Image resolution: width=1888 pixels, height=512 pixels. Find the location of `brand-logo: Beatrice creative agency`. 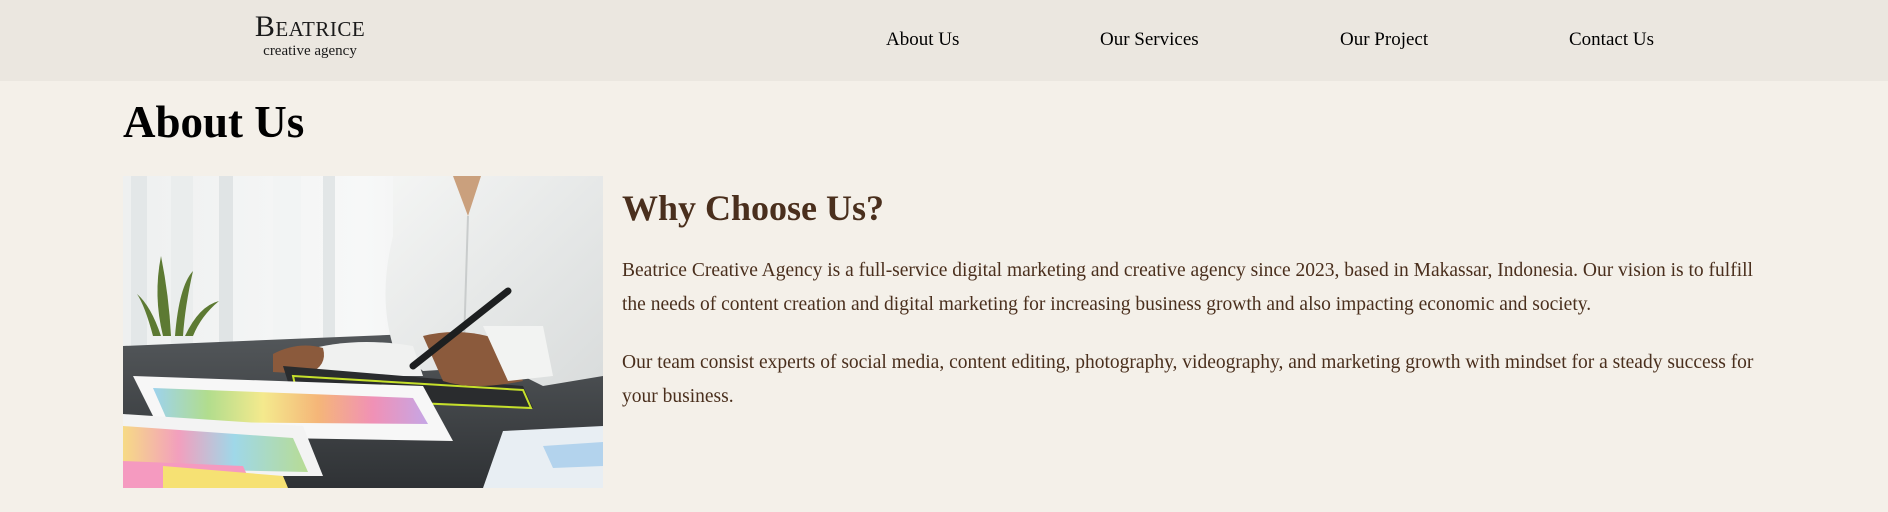

brand-logo: Beatrice creative agency is located at coordinates (310, 35).